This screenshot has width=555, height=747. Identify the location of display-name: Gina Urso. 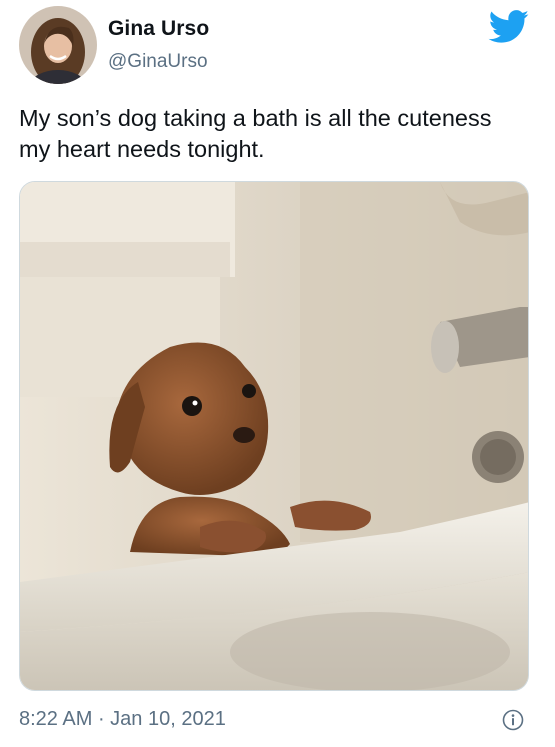
(158, 29).